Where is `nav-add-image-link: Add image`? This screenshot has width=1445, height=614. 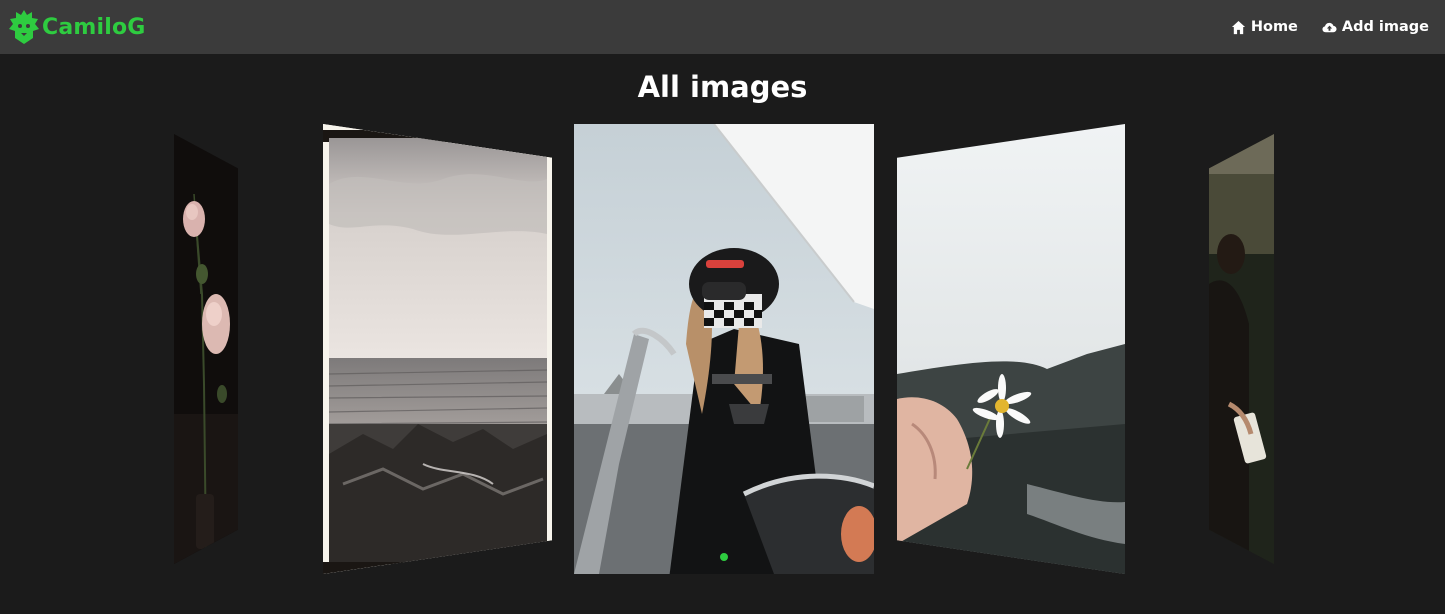
nav-add-image-link: Add image is located at coordinates (1375, 27).